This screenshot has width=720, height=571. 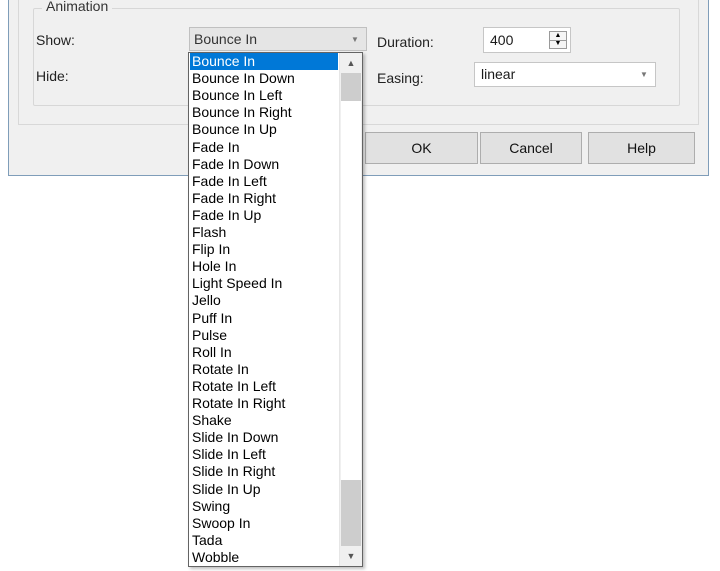 I want to click on dropdown-option: Bounce In Right, so click(x=264, y=112).